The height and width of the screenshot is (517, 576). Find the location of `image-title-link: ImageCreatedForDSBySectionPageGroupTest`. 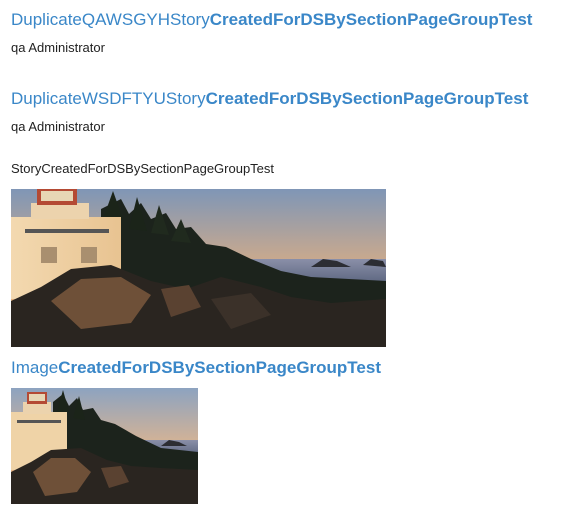

image-title-link: ImageCreatedForDSBySectionPageGroupTest is located at coordinates (196, 368).